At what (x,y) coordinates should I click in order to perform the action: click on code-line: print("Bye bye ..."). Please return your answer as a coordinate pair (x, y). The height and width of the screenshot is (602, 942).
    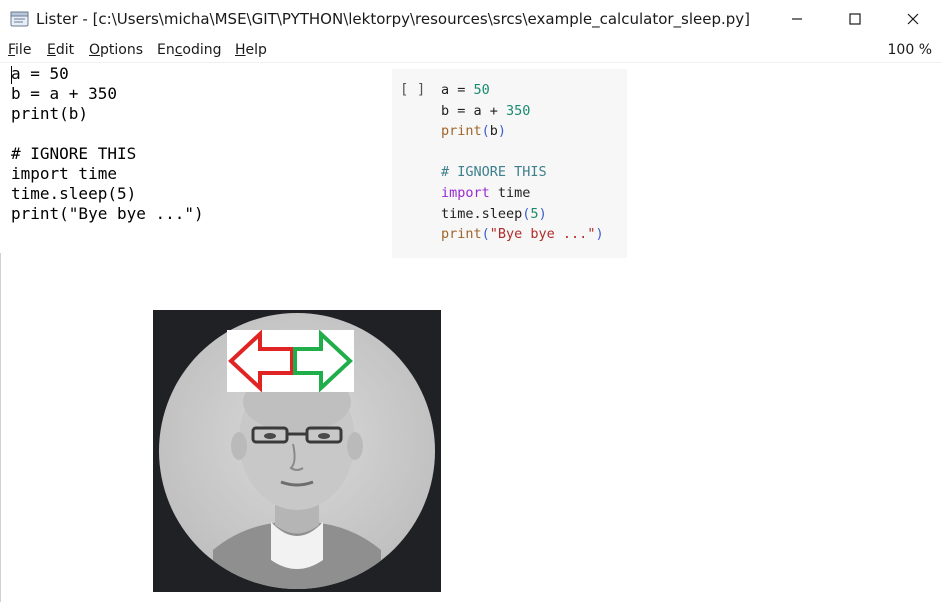
    Looking at the image, I should click on (107, 213).